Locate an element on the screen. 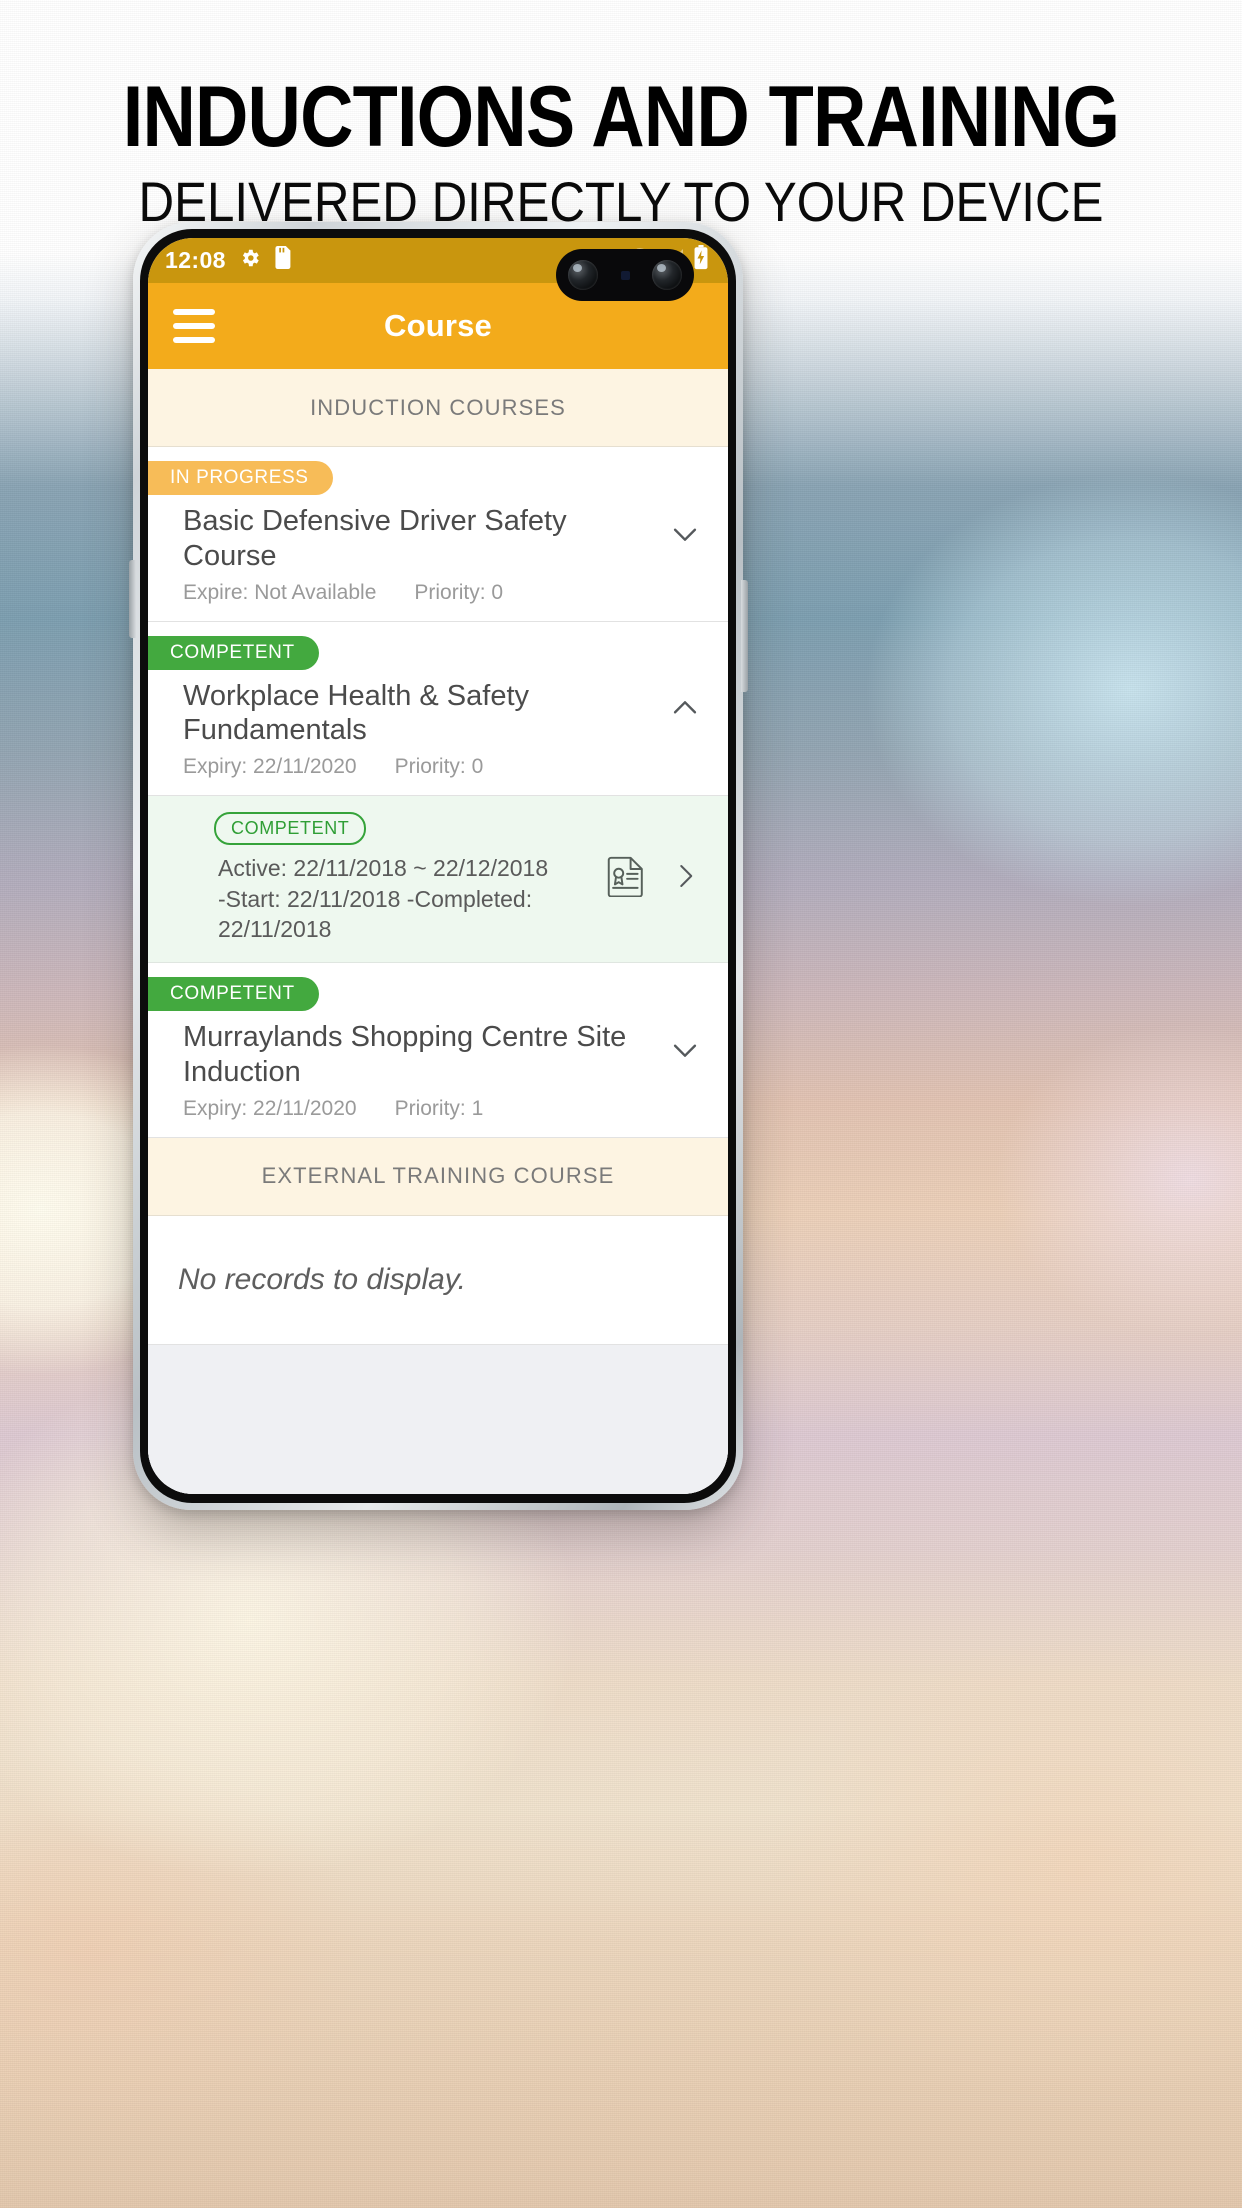 The height and width of the screenshot is (2208, 1242). section-header-external-training-course: EXTERNAL TRAINING COURSE is located at coordinates (438, 1176).